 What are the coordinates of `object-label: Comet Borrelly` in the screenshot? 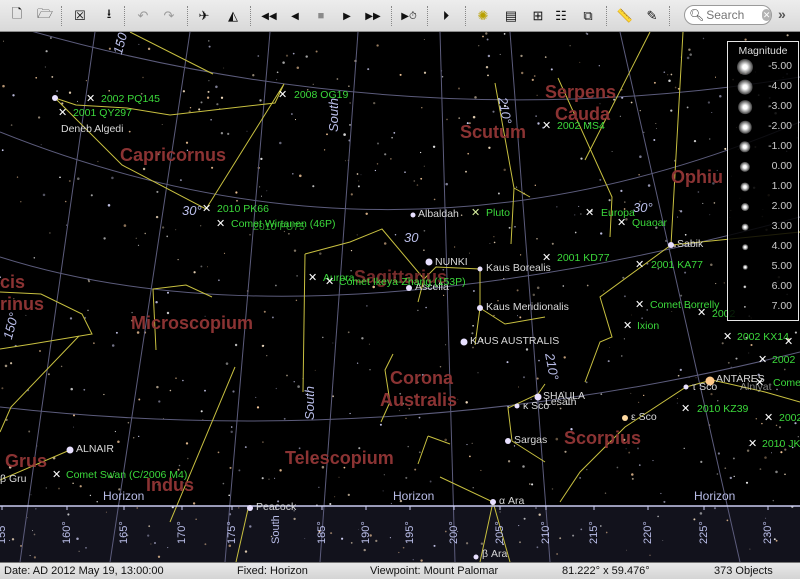 It's located at (684, 305).